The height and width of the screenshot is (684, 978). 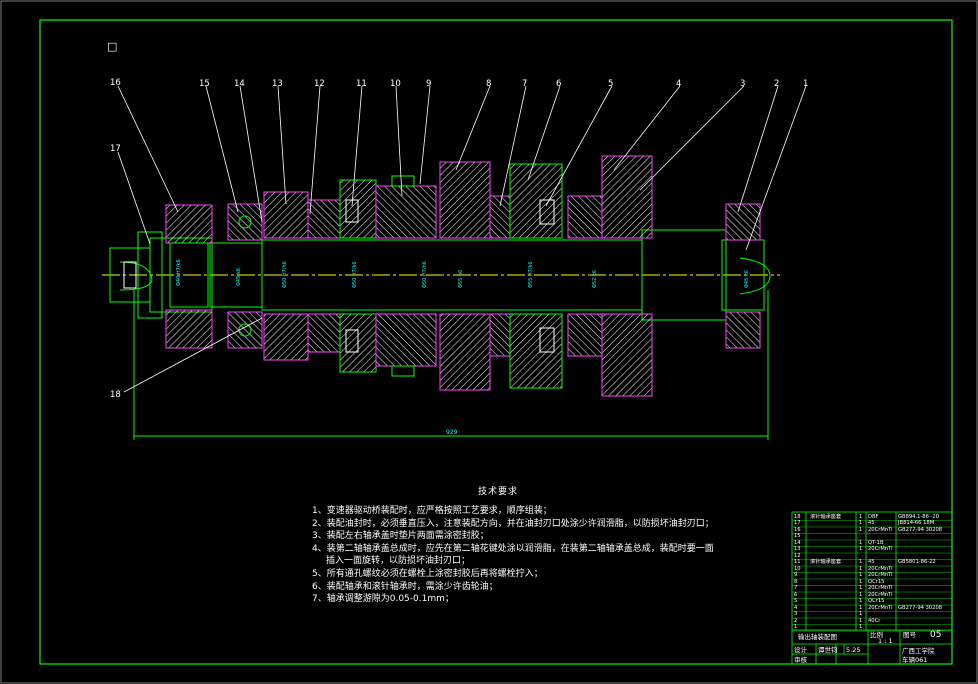 I want to click on part-no: 12, so click(x=797, y=555).